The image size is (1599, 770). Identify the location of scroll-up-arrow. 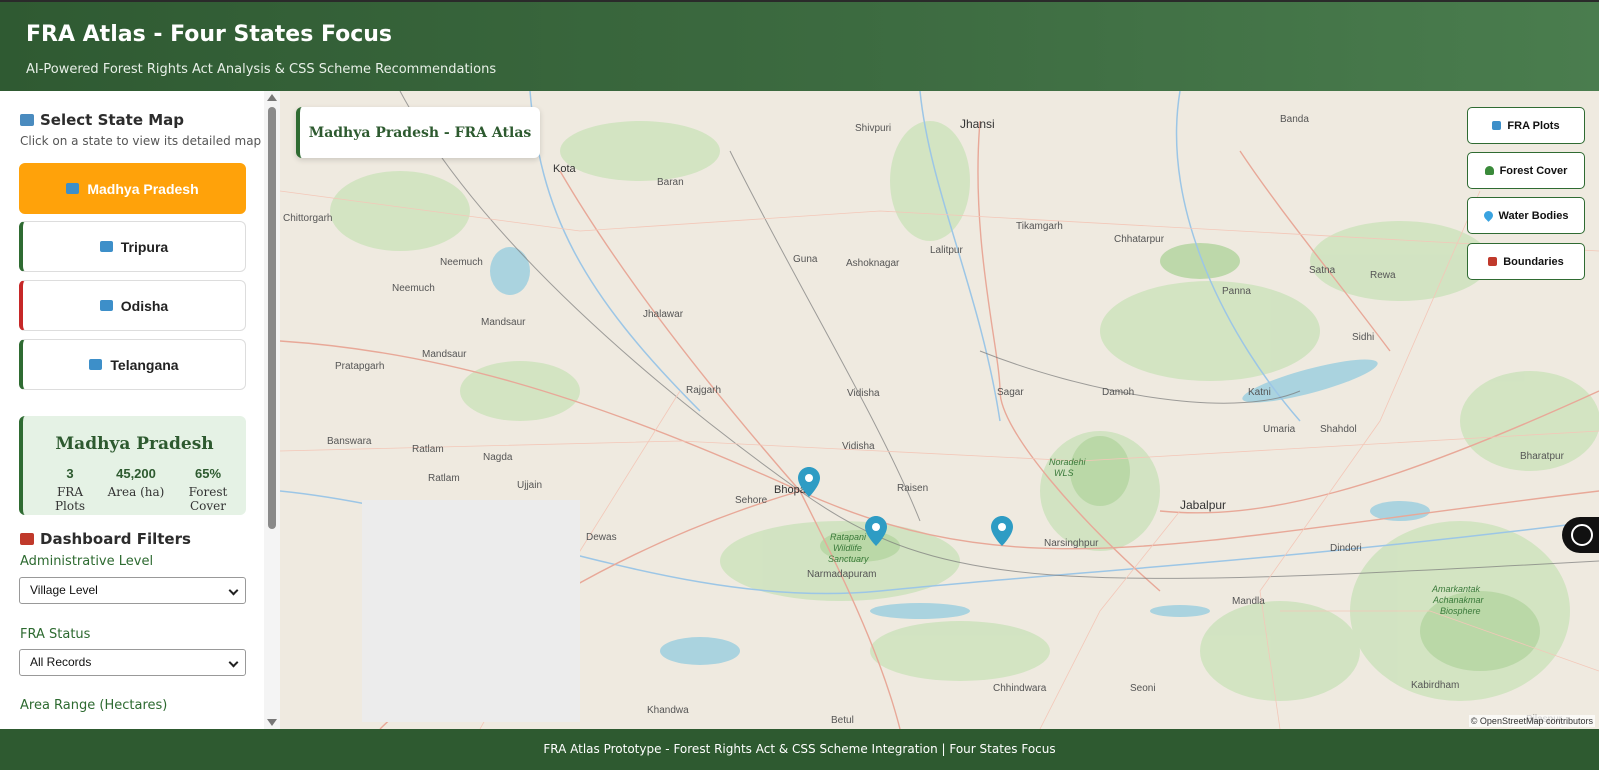
(272, 97).